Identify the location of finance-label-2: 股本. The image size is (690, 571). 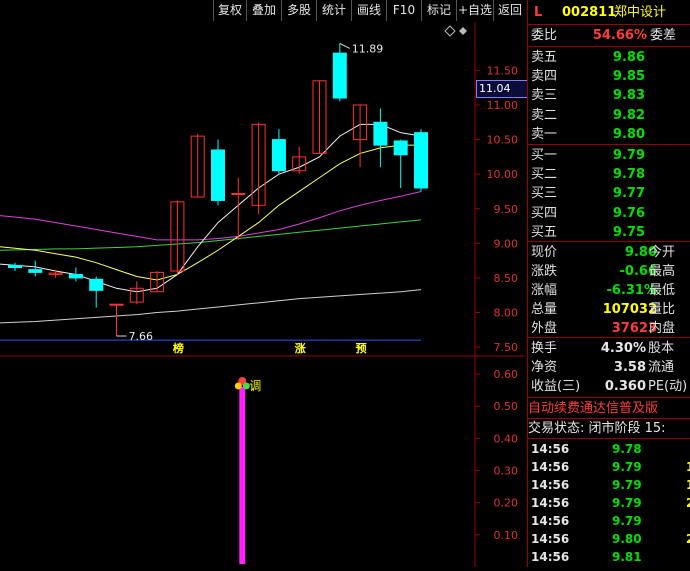
(661, 348).